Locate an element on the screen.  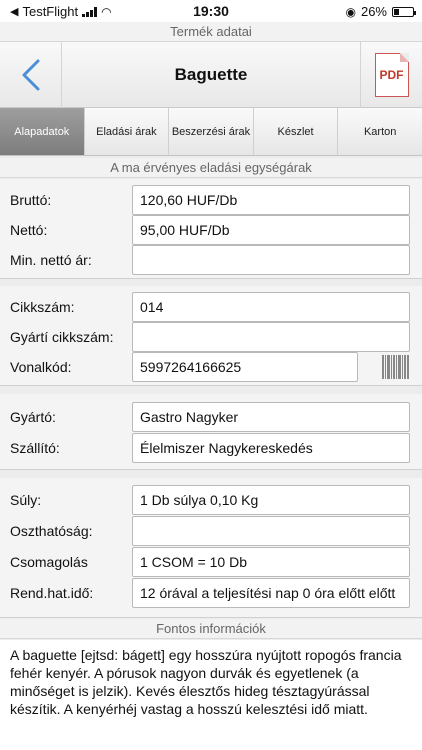
chevron-left-icon is located at coordinates (30, 75).